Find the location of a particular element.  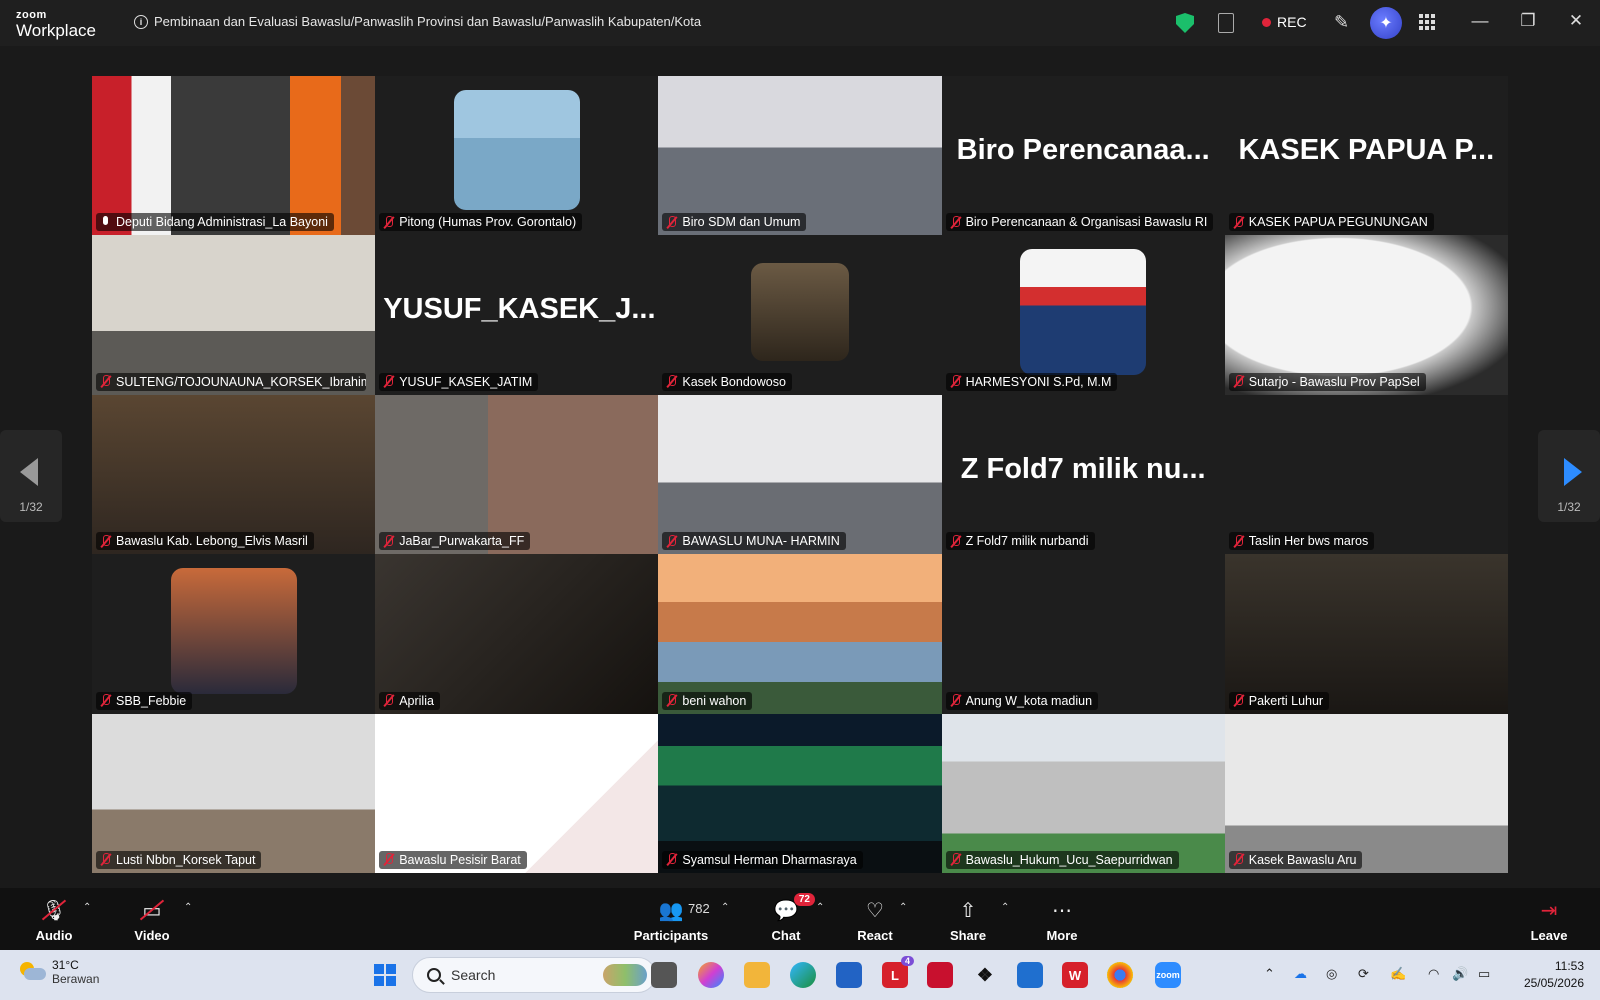

participant-tile: Sutarjo - Bawaslu Prov PapSel is located at coordinates (1366, 315).